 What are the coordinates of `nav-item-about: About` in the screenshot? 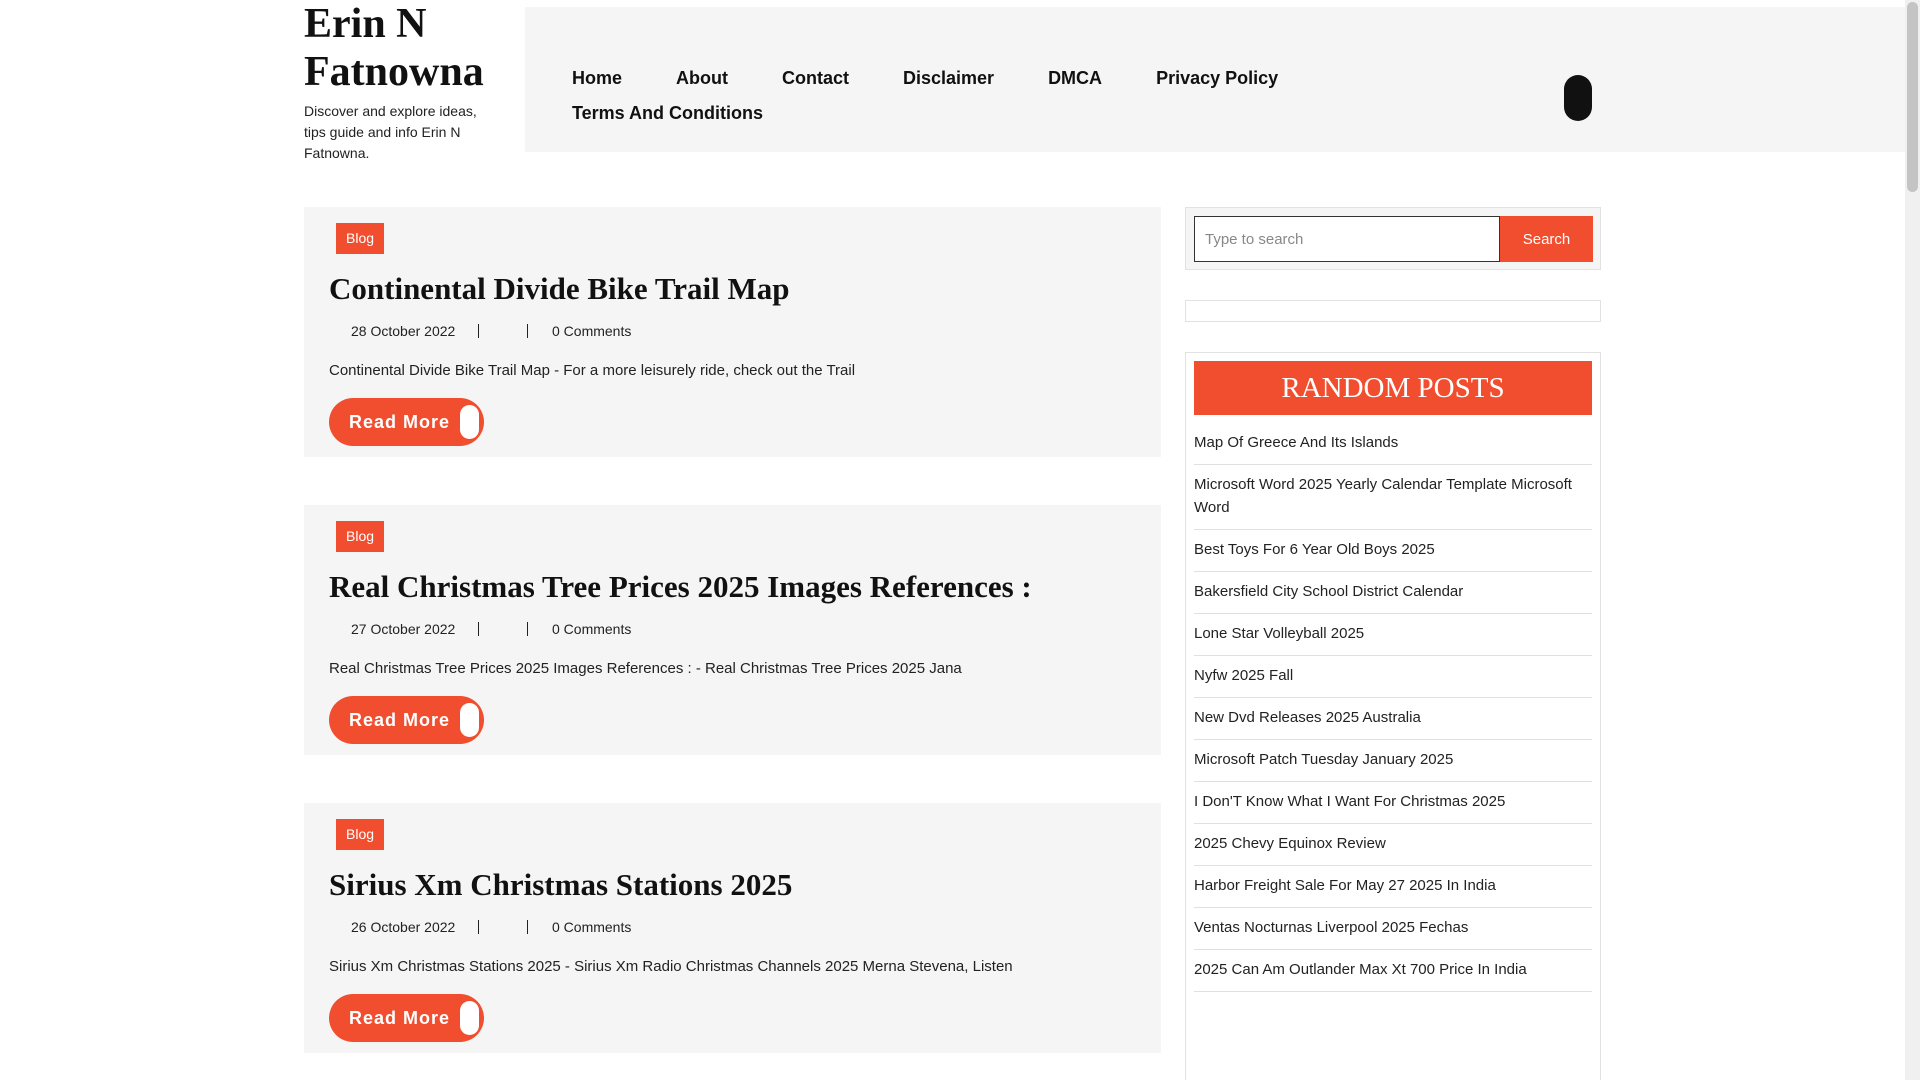 It's located at (702, 78).